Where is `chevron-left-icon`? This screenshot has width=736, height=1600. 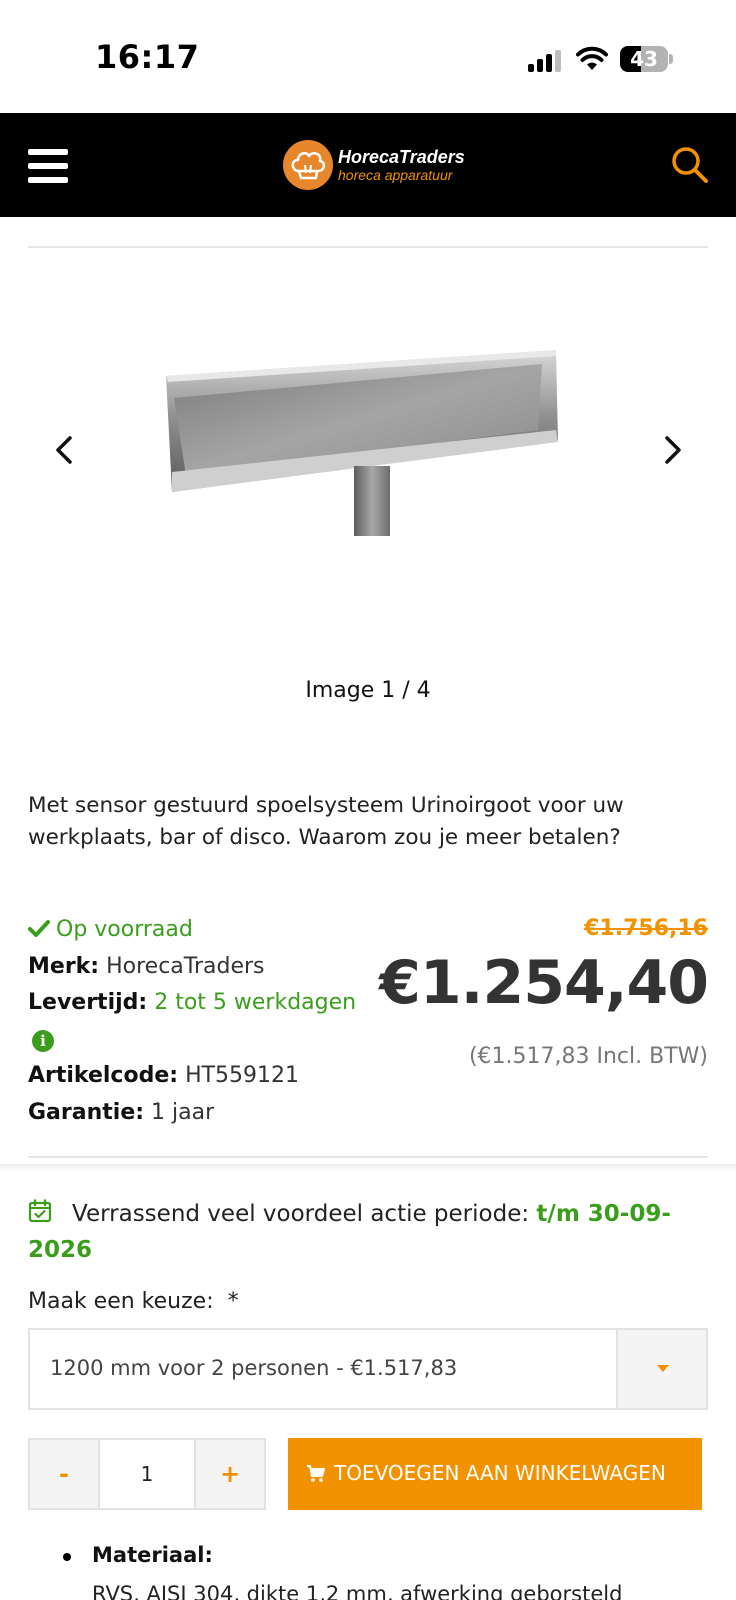 chevron-left-icon is located at coordinates (64, 450).